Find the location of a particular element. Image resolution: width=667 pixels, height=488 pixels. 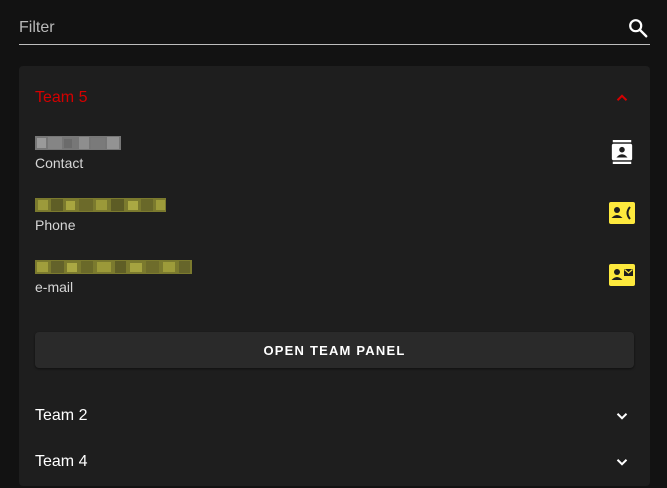

team-header-team-5: Team 5 is located at coordinates (334, 98).